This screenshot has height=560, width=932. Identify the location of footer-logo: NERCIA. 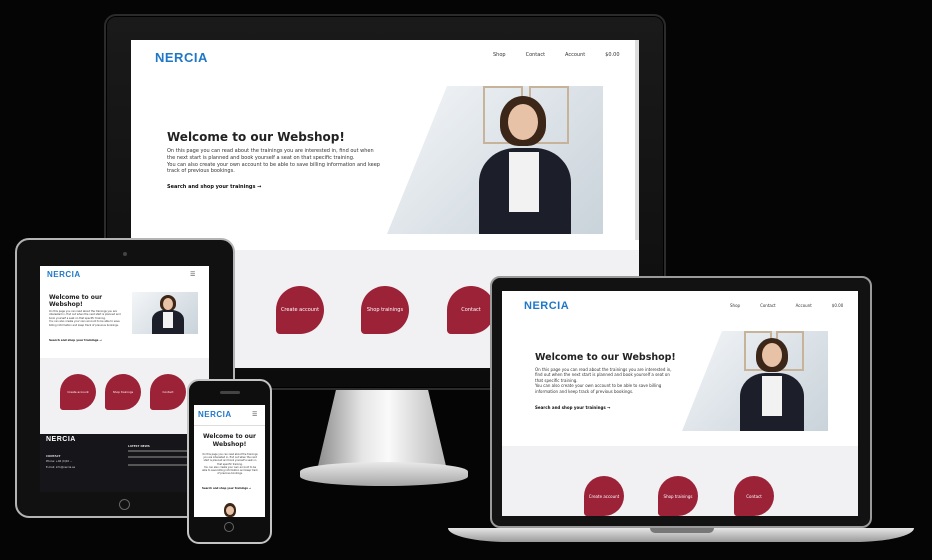
(61, 439).